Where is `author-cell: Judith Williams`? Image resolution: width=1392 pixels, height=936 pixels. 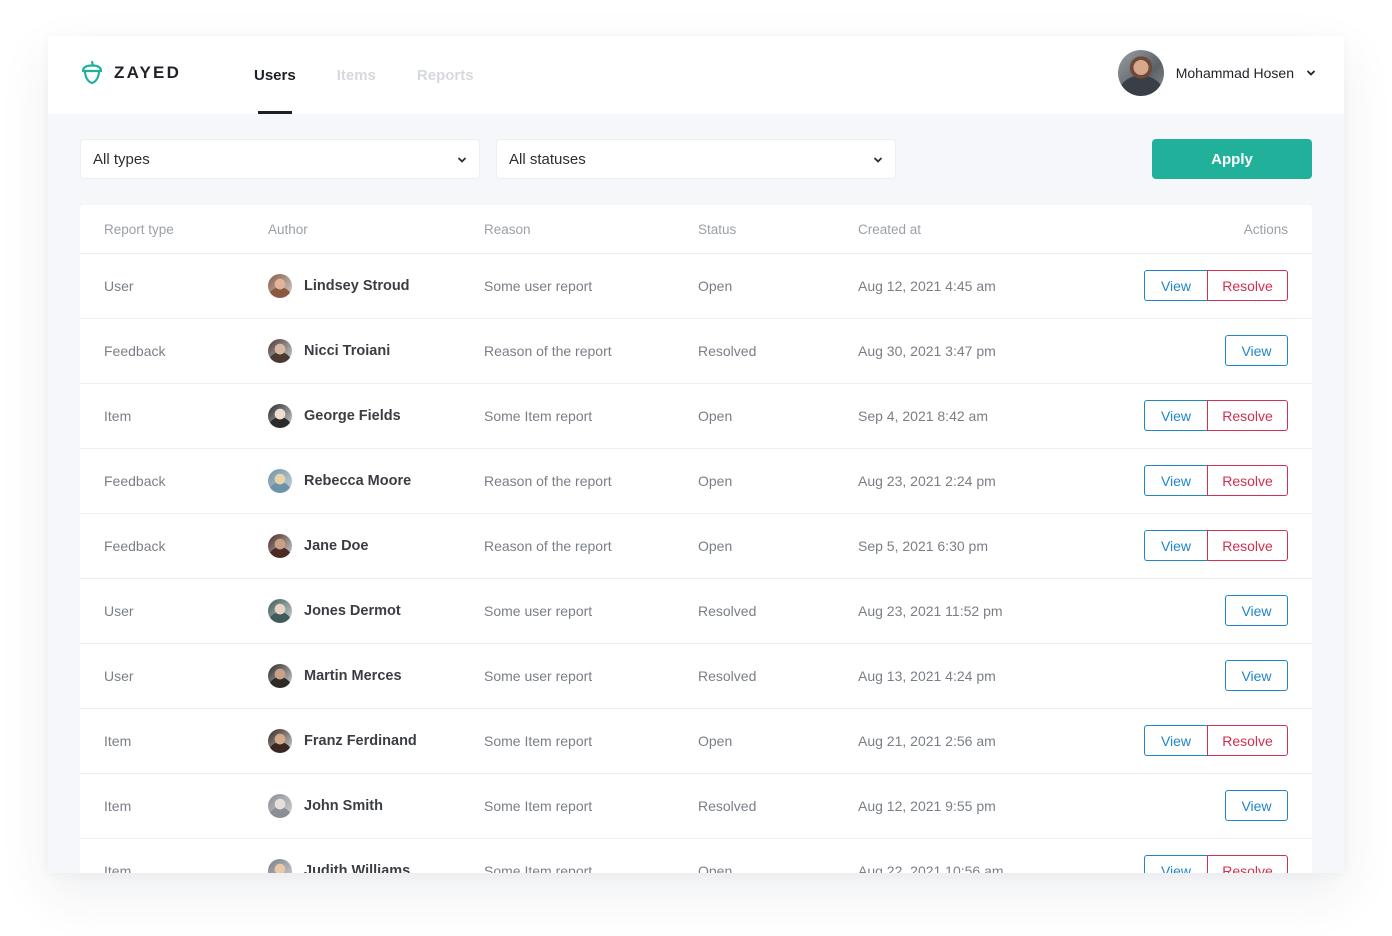 author-cell: Judith Williams is located at coordinates (339, 866).